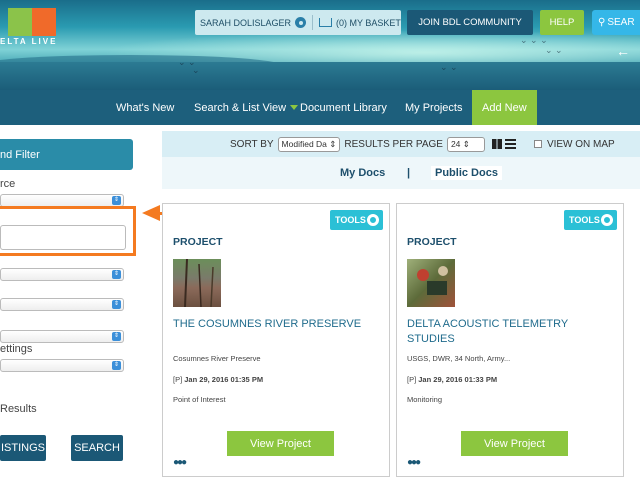 Image resolution: width=640 pixels, height=480 pixels. Describe the element at coordinates (562, 22) in the screenshot. I see `help-button: HELP` at that location.